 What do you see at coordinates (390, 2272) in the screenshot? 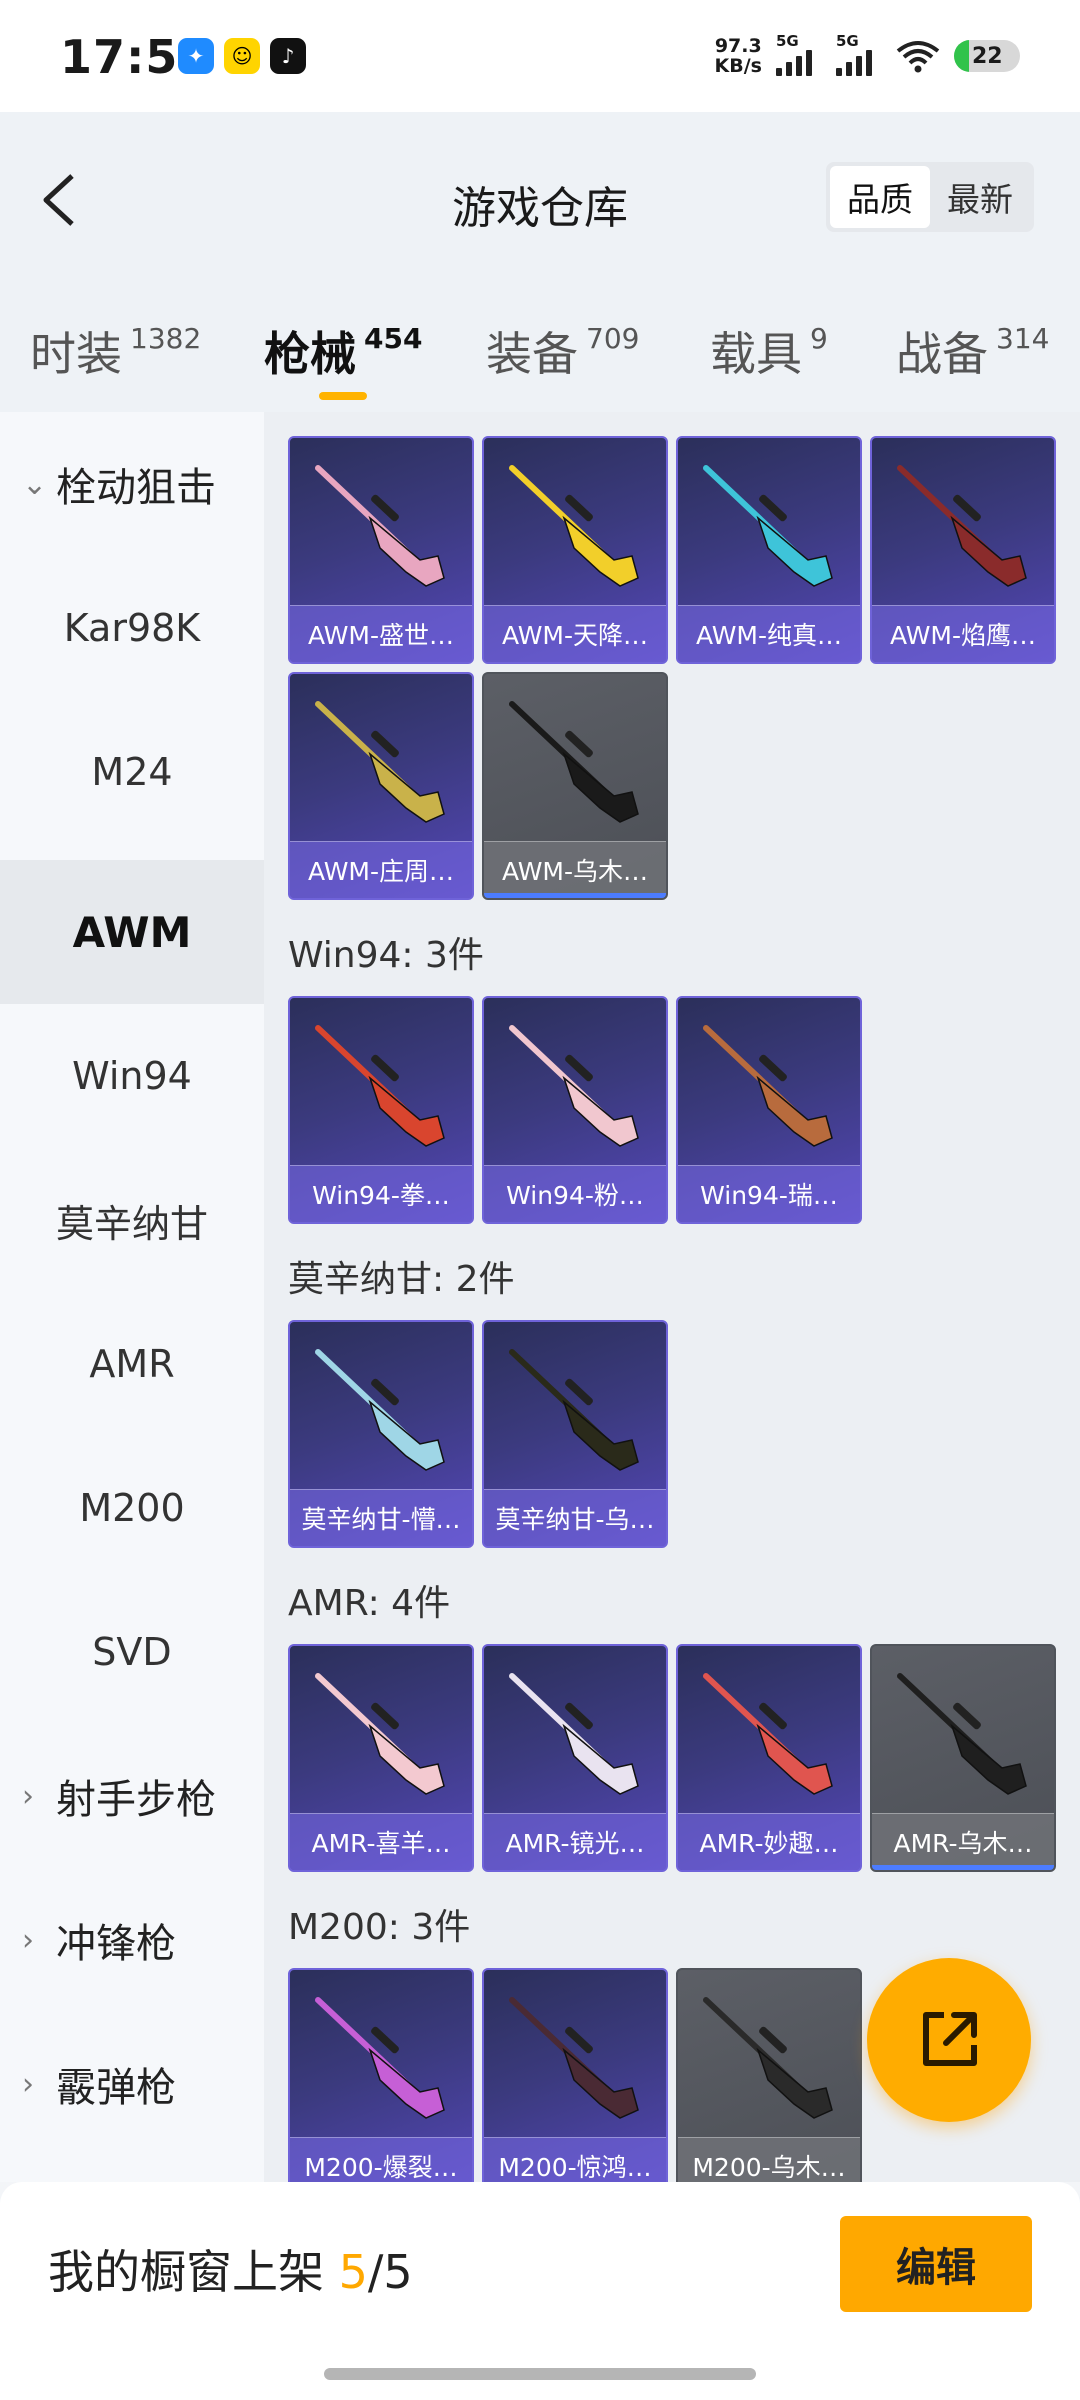
I see `showcase-total-count: /5` at bounding box center [390, 2272].